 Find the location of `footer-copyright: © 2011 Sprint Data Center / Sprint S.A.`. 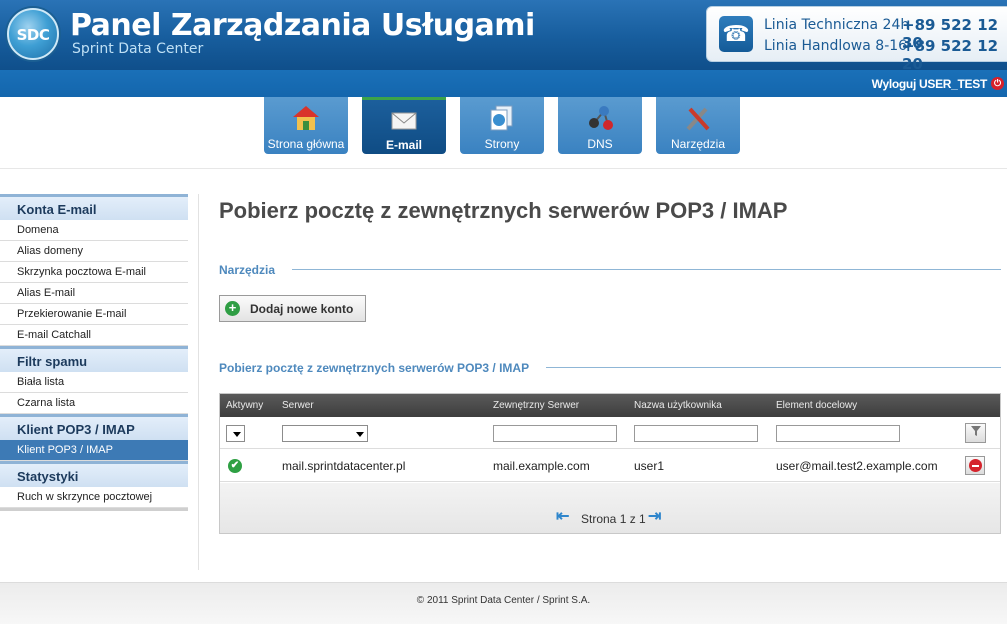

footer-copyright: © 2011 Sprint Data Center / Sprint S.A. is located at coordinates (503, 600).